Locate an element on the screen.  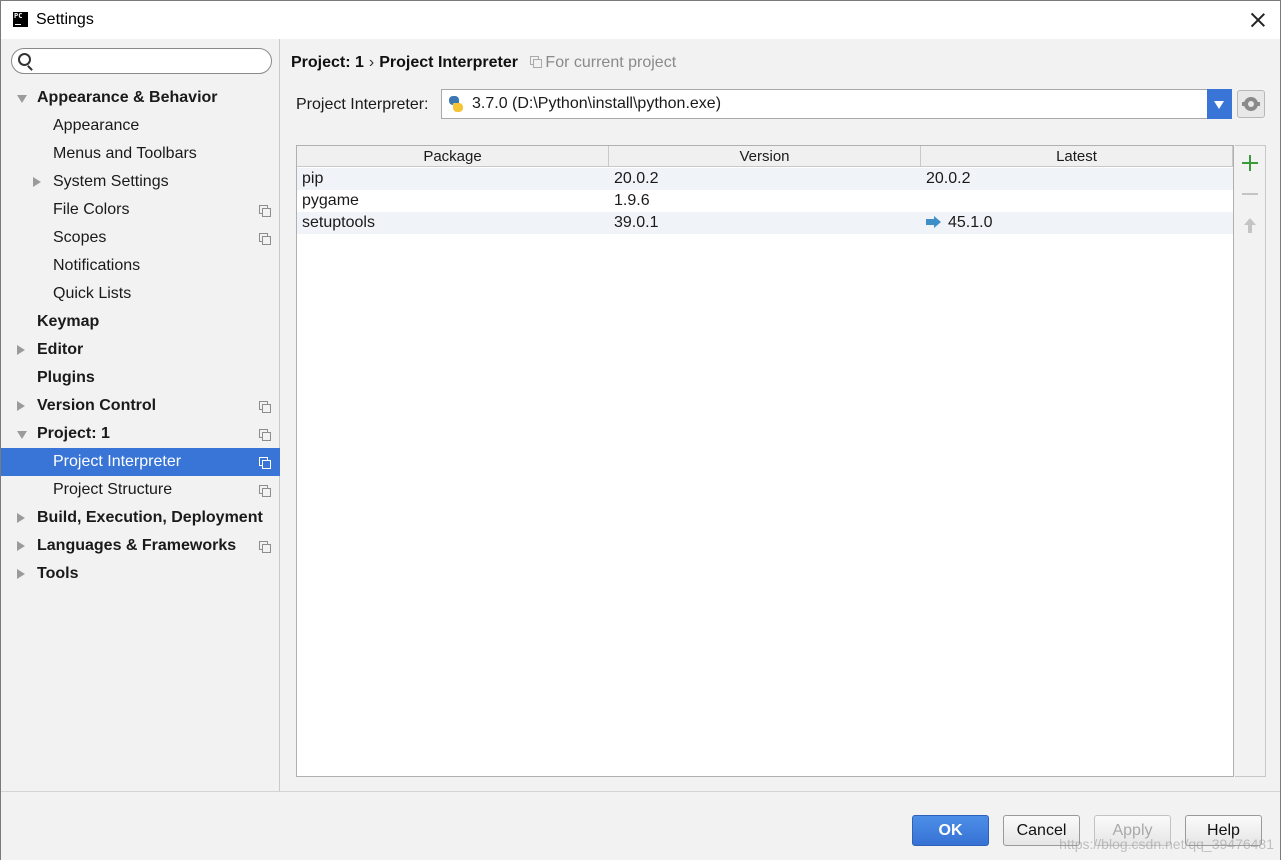
upgrade-arrow-icon is located at coordinates (933, 222).